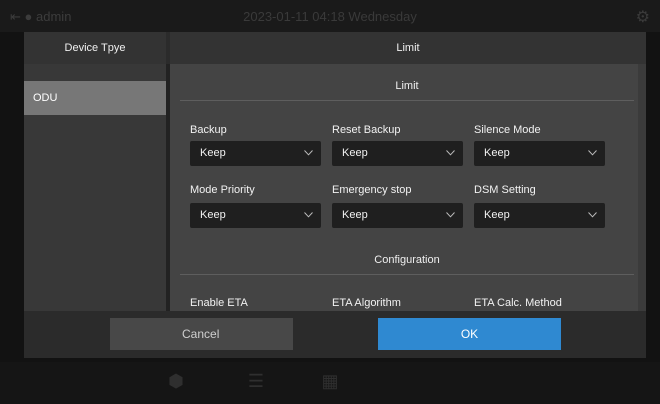 The width and height of the screenshot is (660, 404). I want to click on datetime-display: 2023-01-11 04:18 Wednesday, so click(330, 16).